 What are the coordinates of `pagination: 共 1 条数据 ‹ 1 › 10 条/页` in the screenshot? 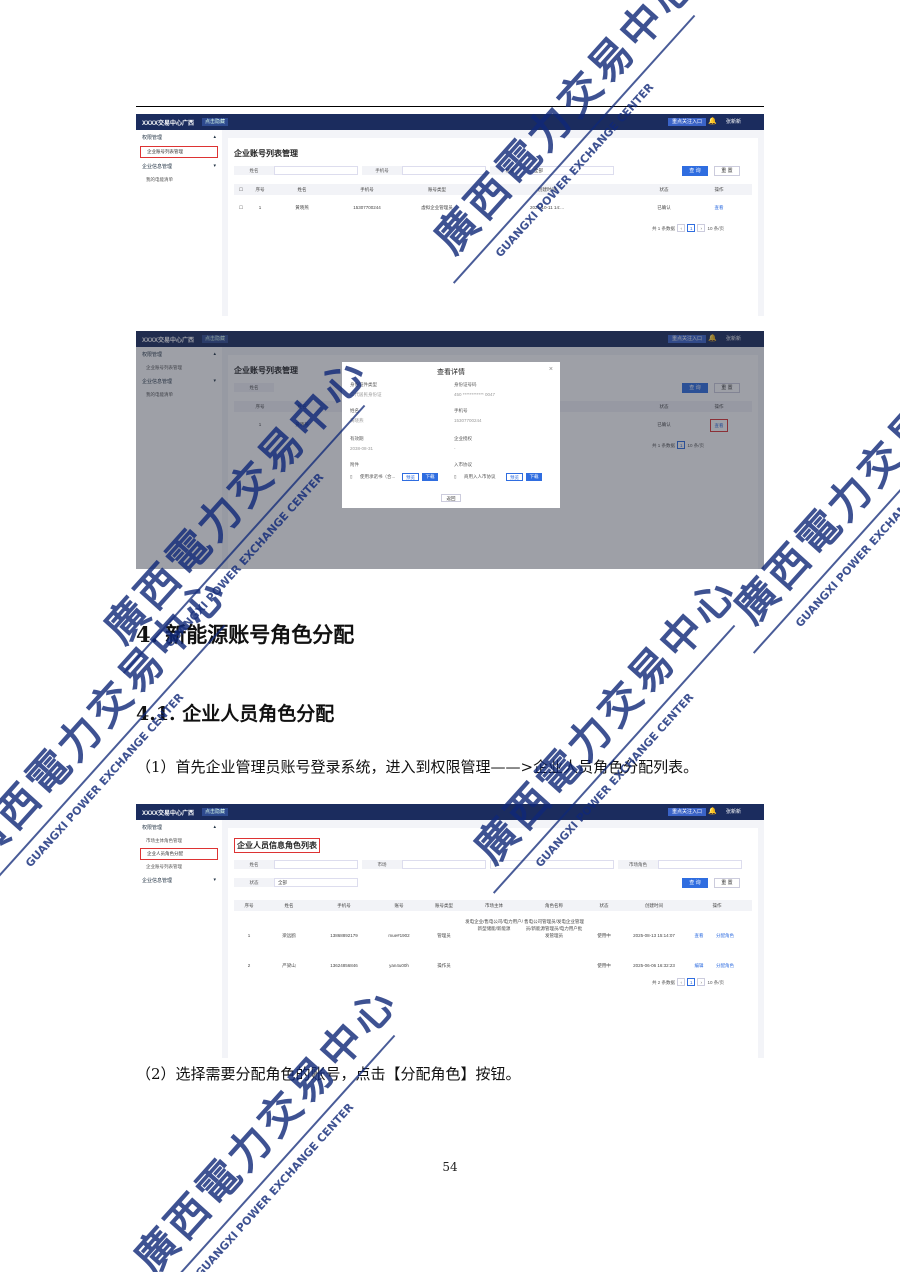 It's located at (688, 228).